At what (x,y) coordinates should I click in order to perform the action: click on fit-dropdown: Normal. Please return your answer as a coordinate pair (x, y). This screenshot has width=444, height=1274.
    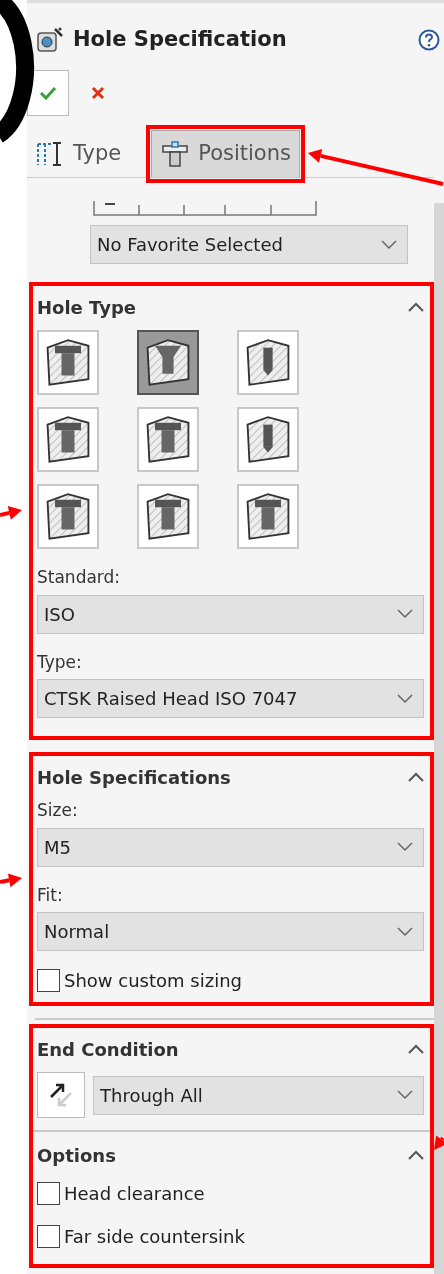
    Looking at the image, I should click on (230, 931).